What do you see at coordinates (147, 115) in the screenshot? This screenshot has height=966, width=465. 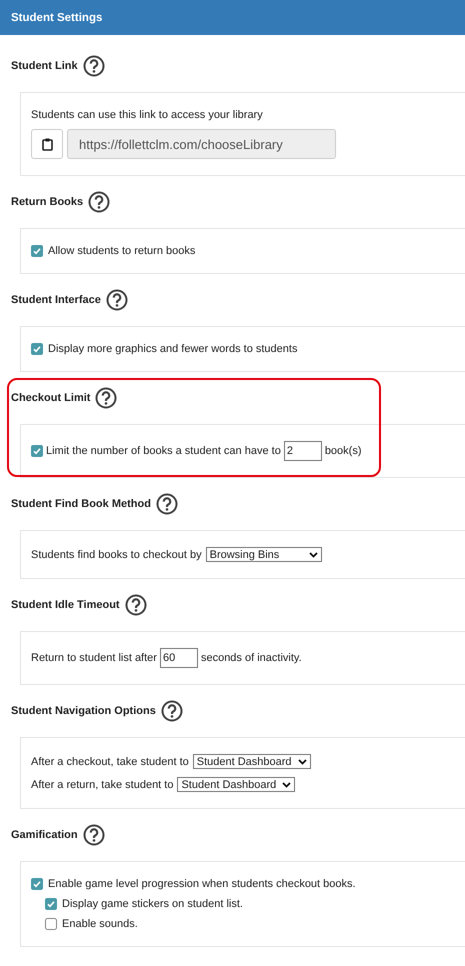 I see `panel-text: Students can use this link to access your library` at bounding box center [147, 115].